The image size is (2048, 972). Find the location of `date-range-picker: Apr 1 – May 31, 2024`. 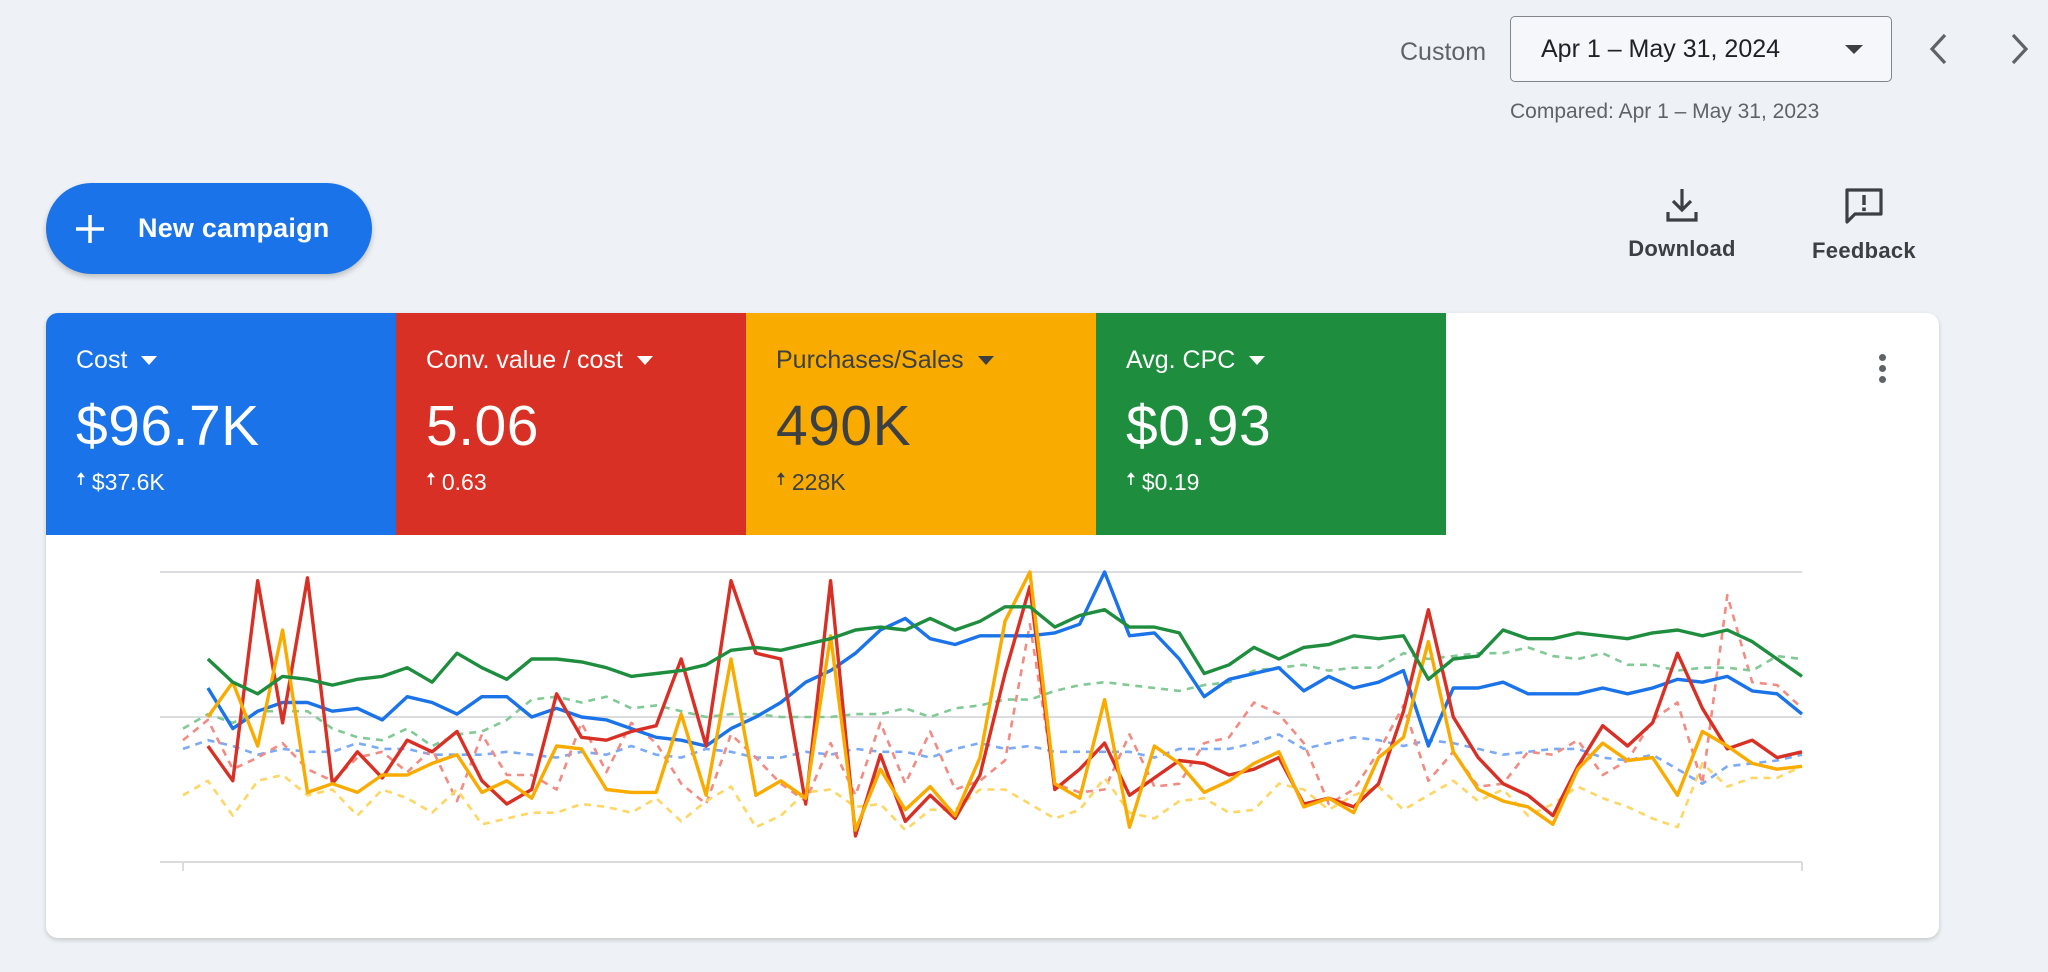

date-range-picker: Apr 1 – May 31, 2024 is located at coordinates (1701, 49).